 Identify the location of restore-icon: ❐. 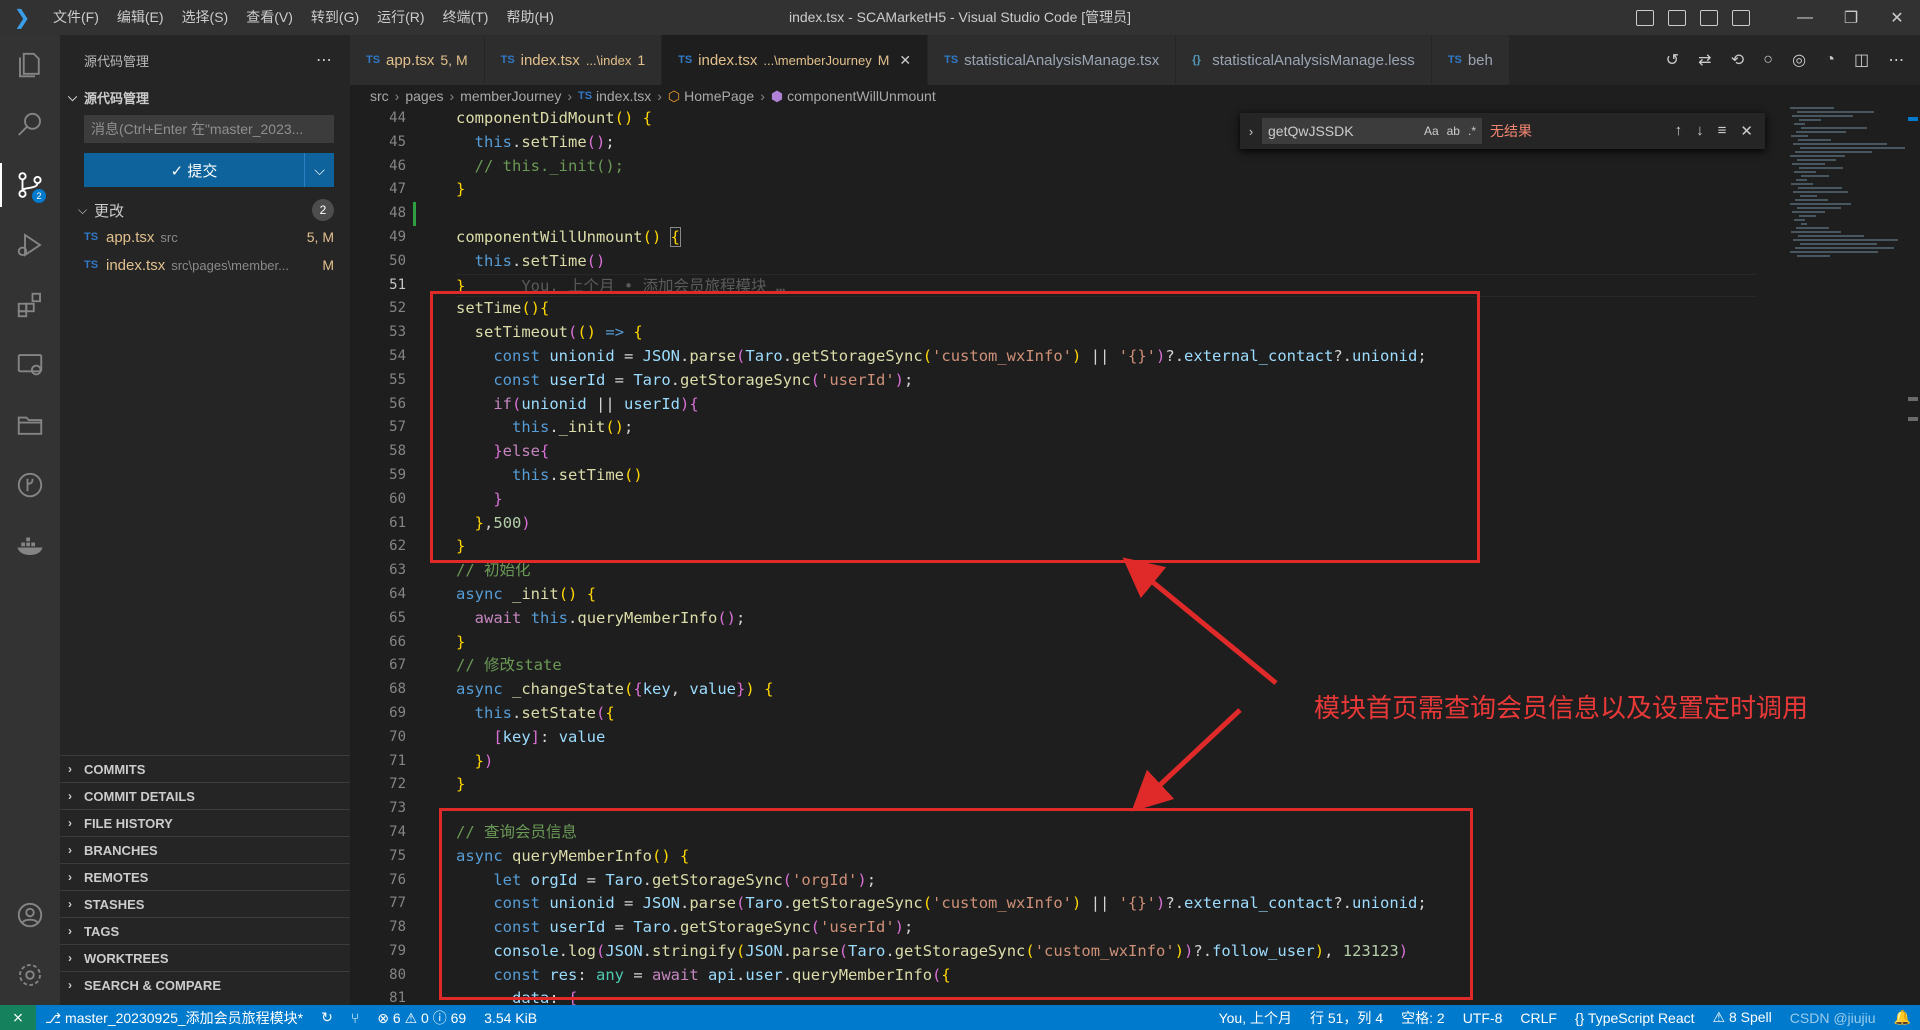
(1851, 17).